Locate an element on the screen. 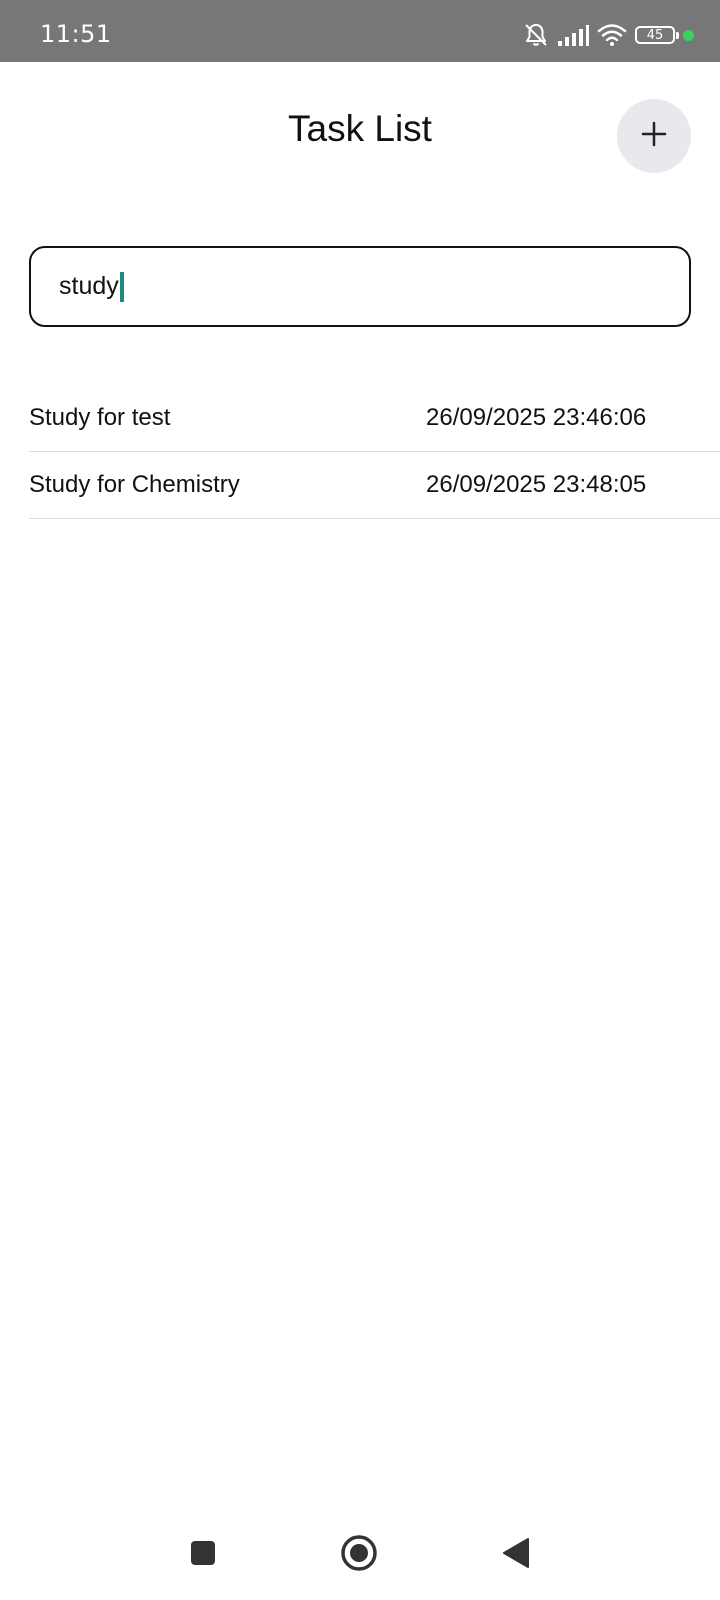 This screenshot has height=1600, width=720. search-input-value: study is located at coordinates (89, 286).